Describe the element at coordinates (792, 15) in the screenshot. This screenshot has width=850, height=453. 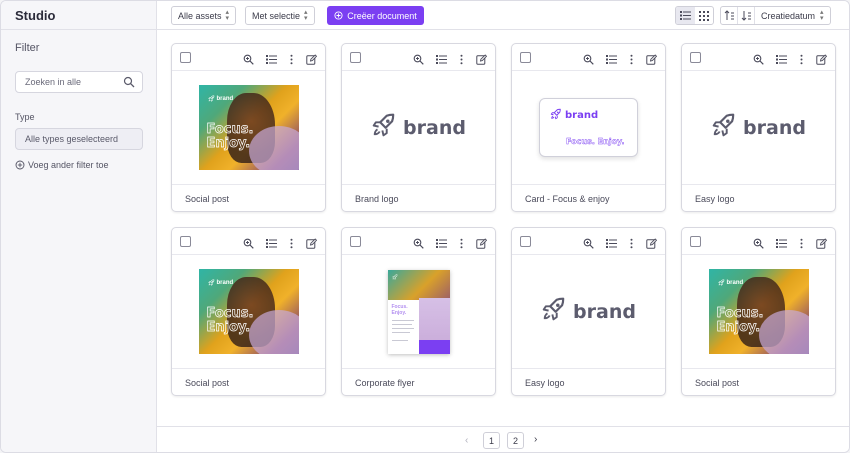
I see `sort-dropdown: Creatiedatum ▴ ▾` at that location.